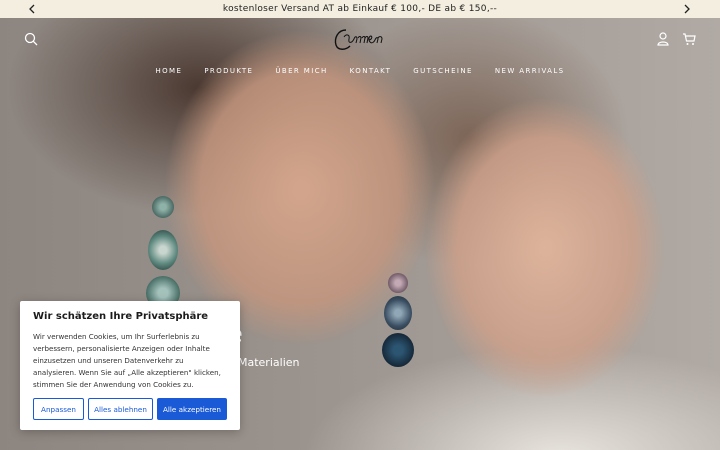 Image resolution: width=720 pixels, height=450 pixels. I want to click on cookie-title: Wir schätzen Ihre Privatsphäre, so click(121, 316).